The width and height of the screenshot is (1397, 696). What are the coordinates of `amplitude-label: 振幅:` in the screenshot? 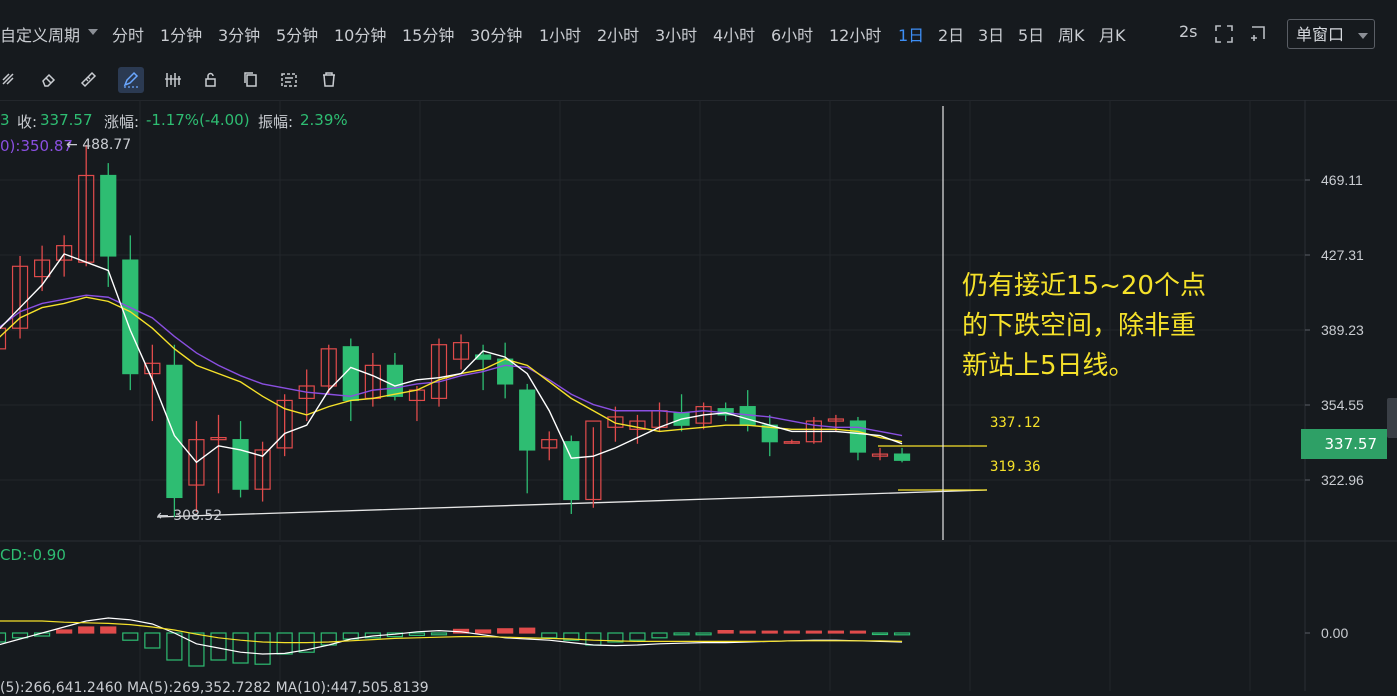 It's located at (276, 122).